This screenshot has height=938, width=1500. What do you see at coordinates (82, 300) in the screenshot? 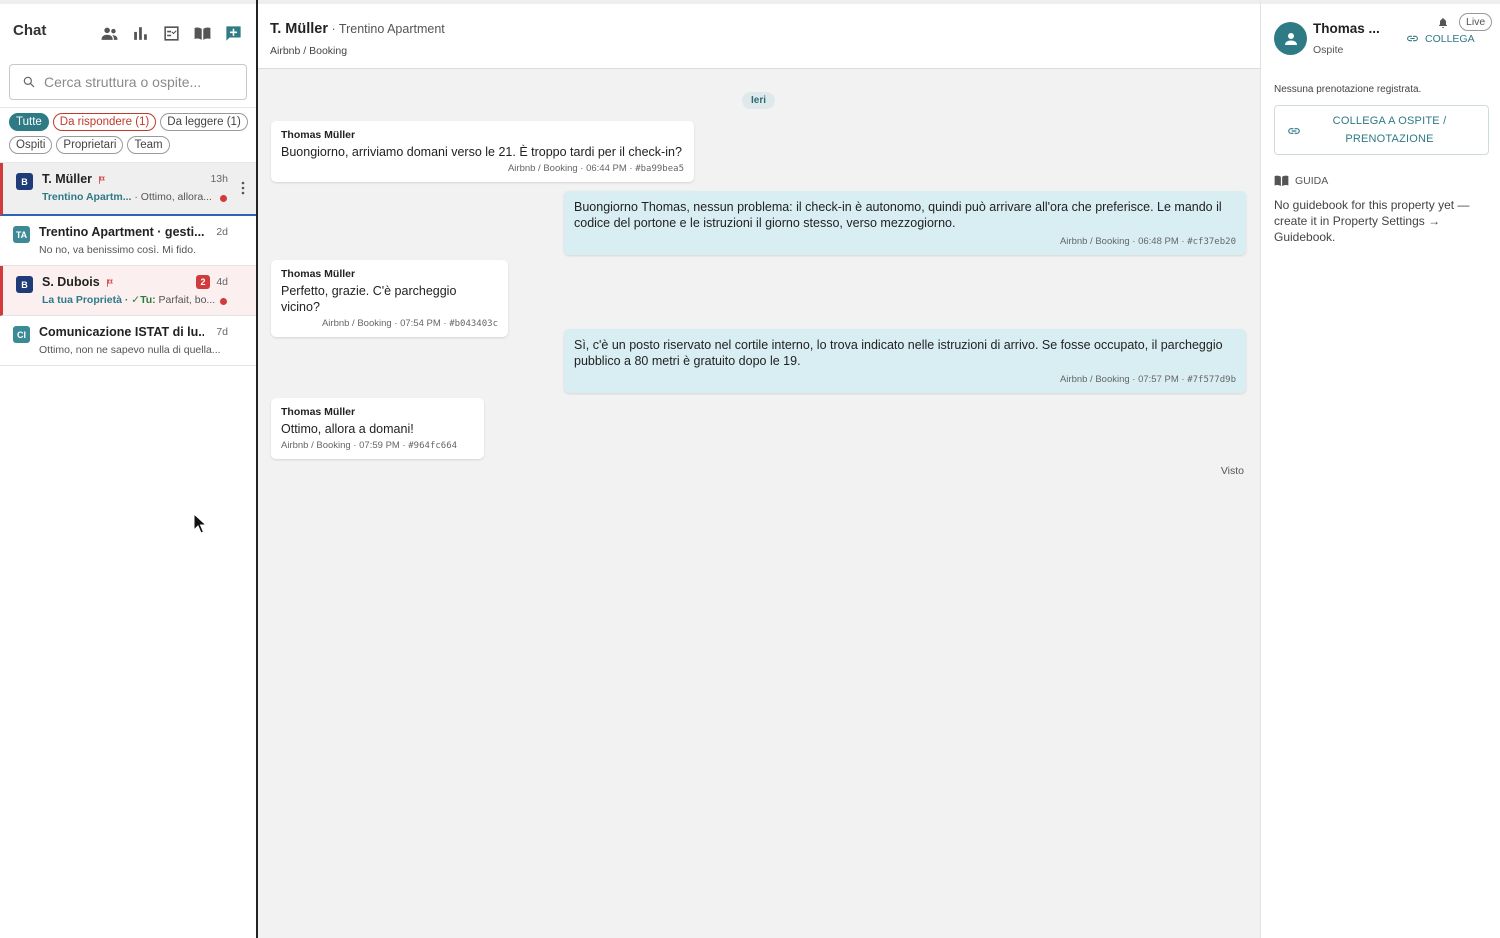
I see `property-name: La tua Proprietà` at bounding box center [82, 300].